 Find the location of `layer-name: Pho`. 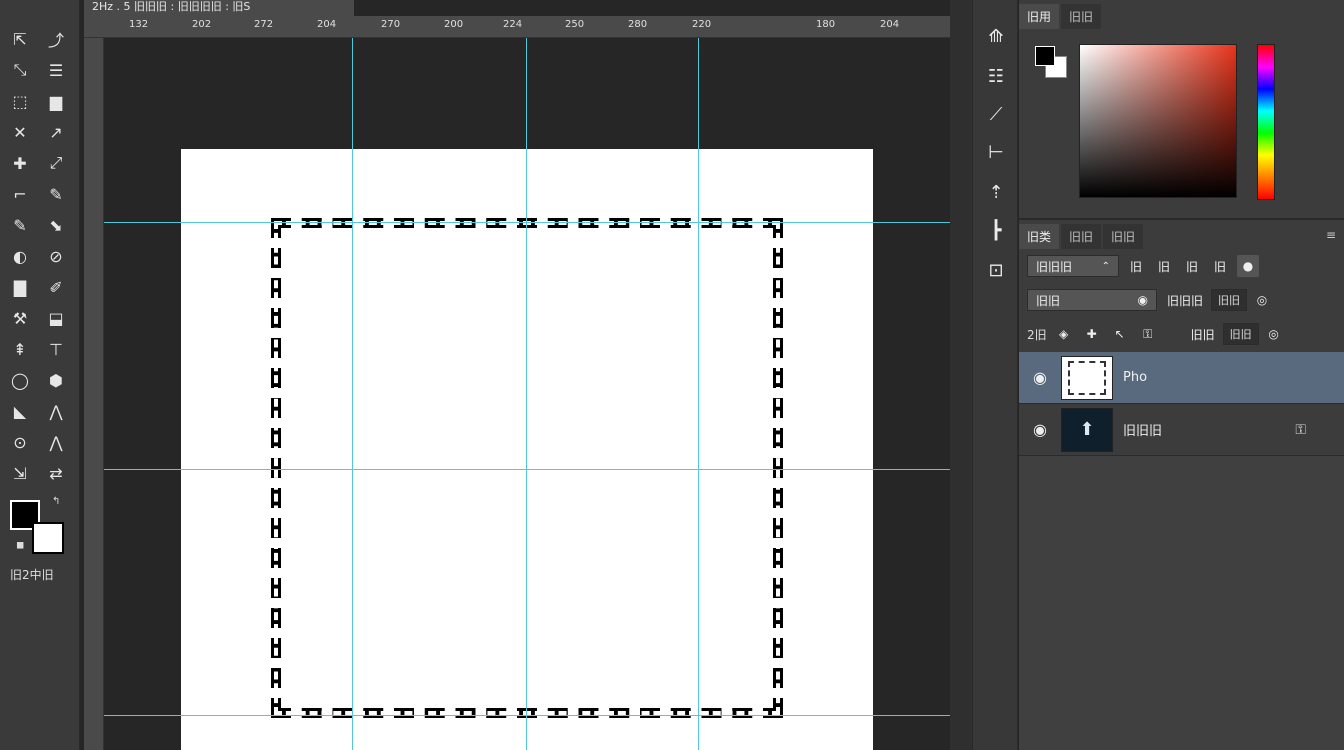

layer-name: Pho is located at coordinates (1135, 377).